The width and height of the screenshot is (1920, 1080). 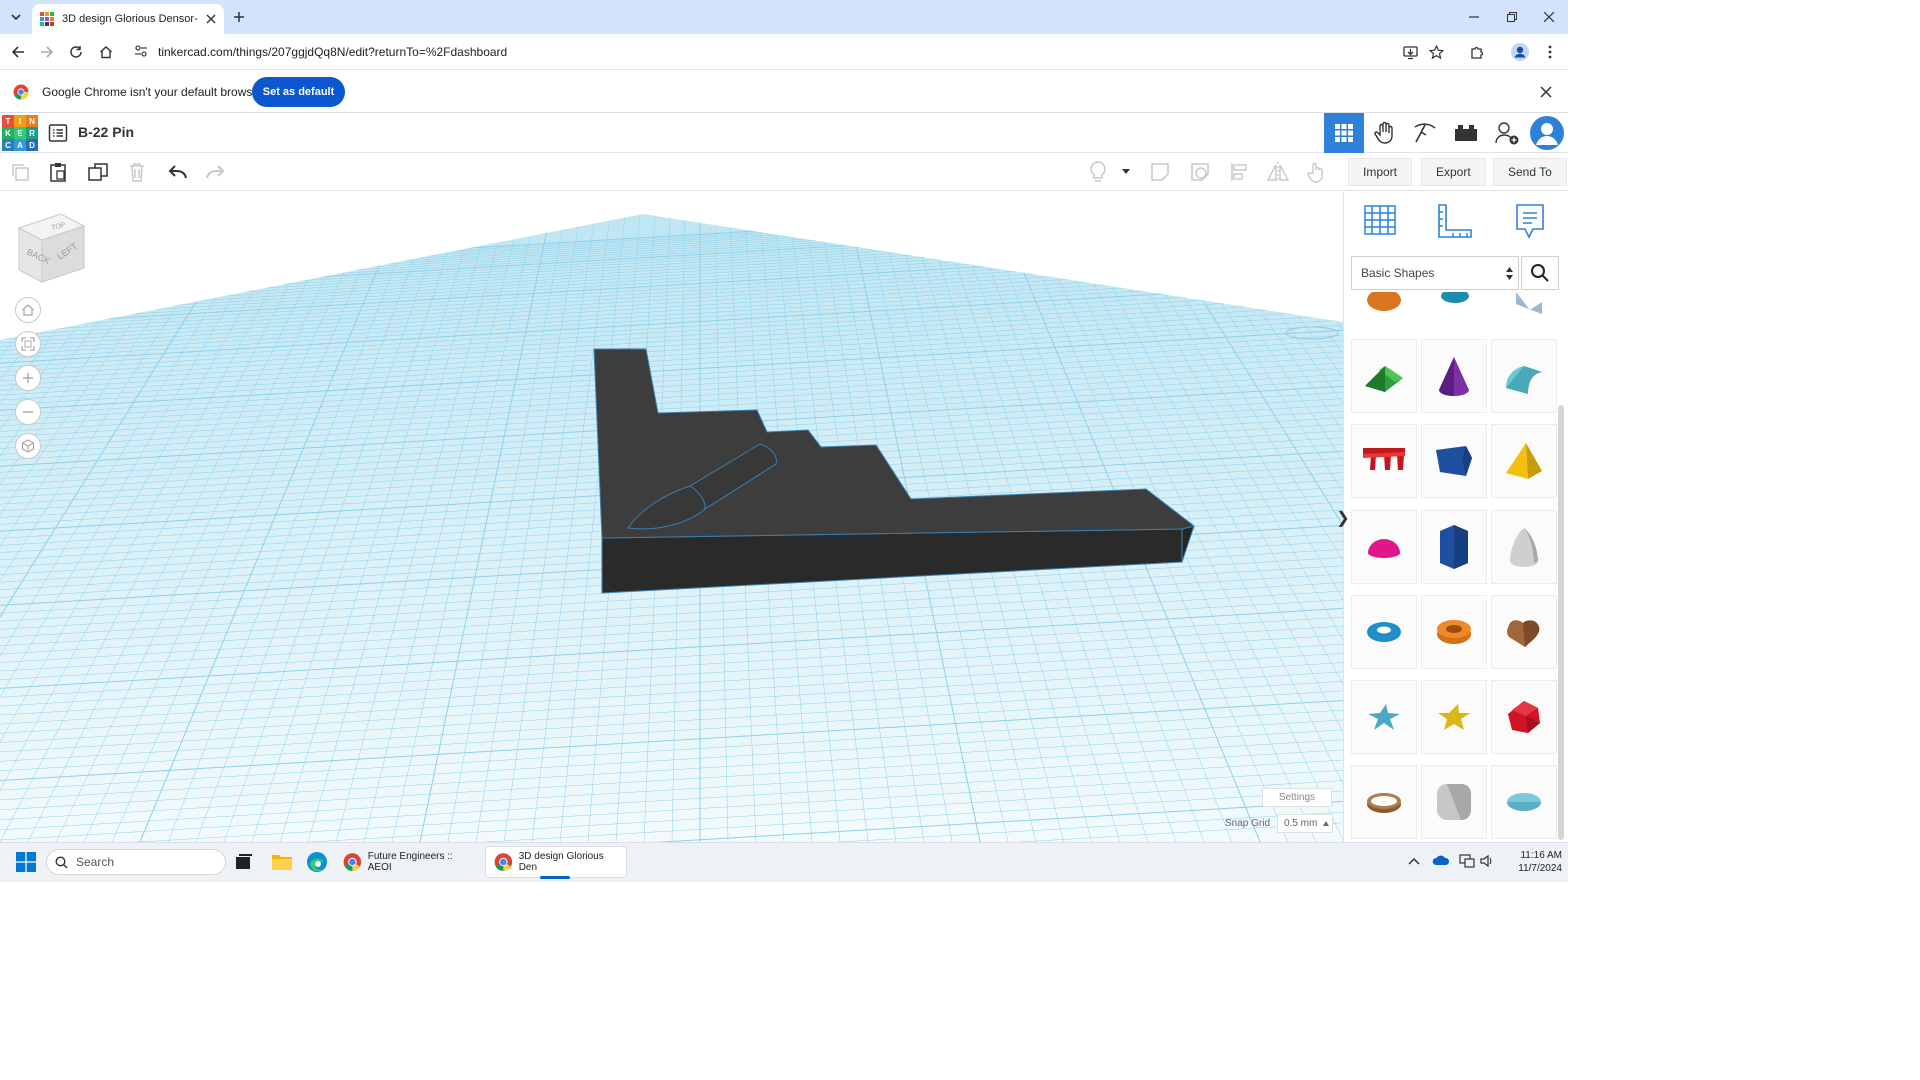 What do you see at coordinates (58, 133) in the screenshot?
I see `design-list-button` at bounding box center [58, 133].